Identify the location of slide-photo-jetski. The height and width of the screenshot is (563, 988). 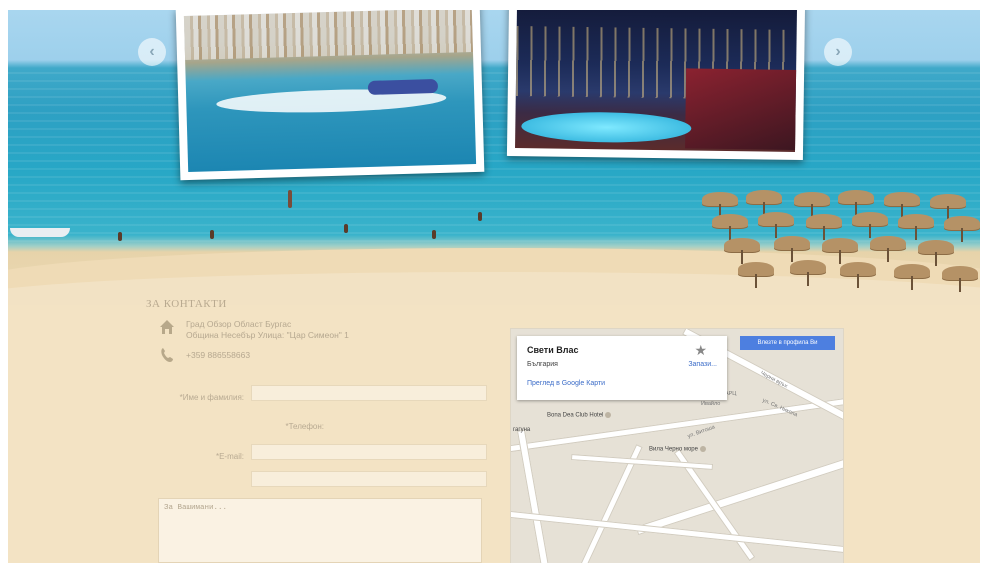
(330, 95).